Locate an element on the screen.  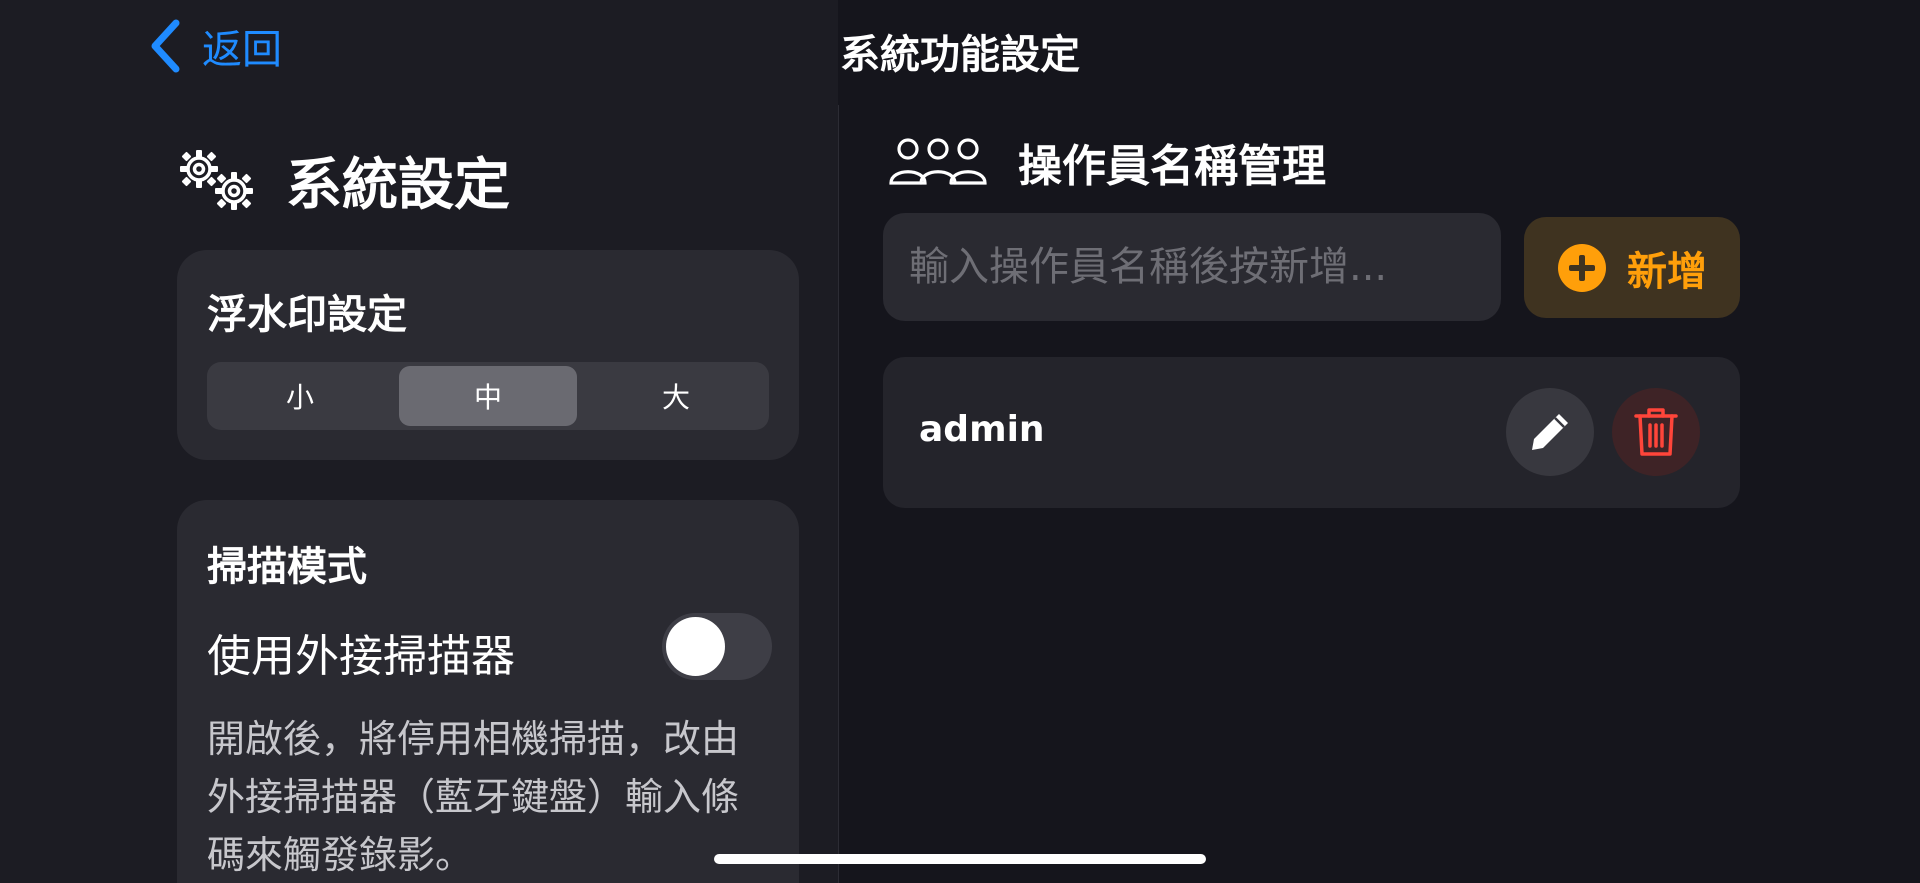
people-icon is located at coordinates (938, 161).